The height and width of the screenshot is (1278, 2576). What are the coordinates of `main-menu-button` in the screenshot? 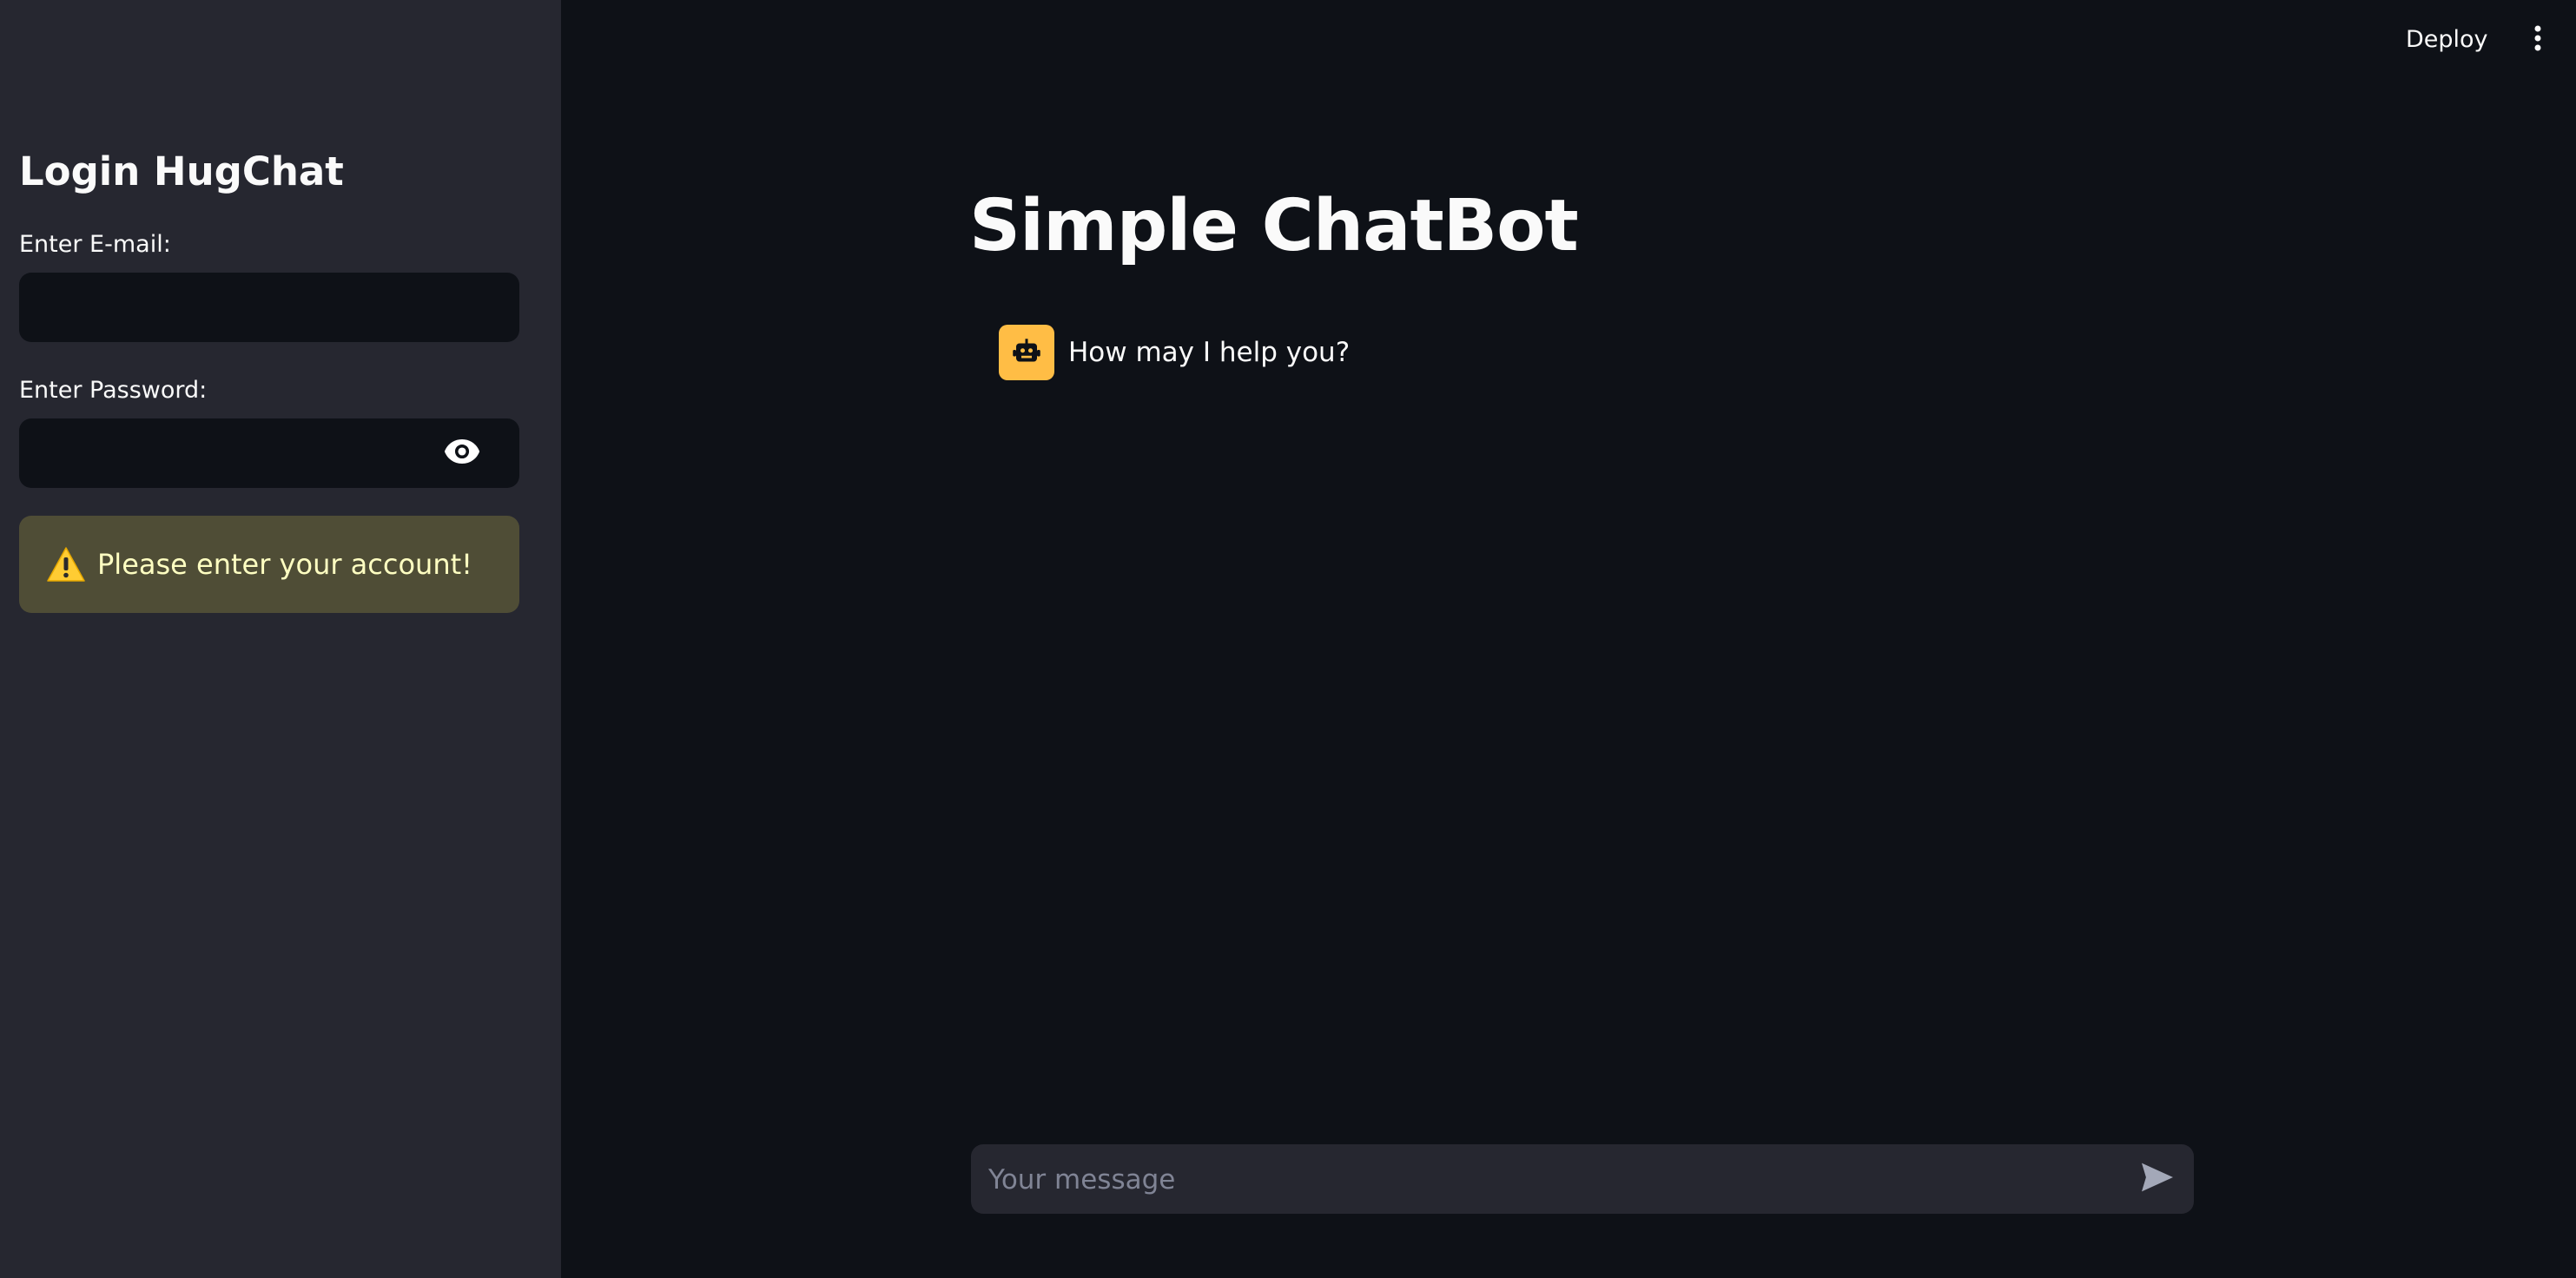 It's located at (2538, 40).